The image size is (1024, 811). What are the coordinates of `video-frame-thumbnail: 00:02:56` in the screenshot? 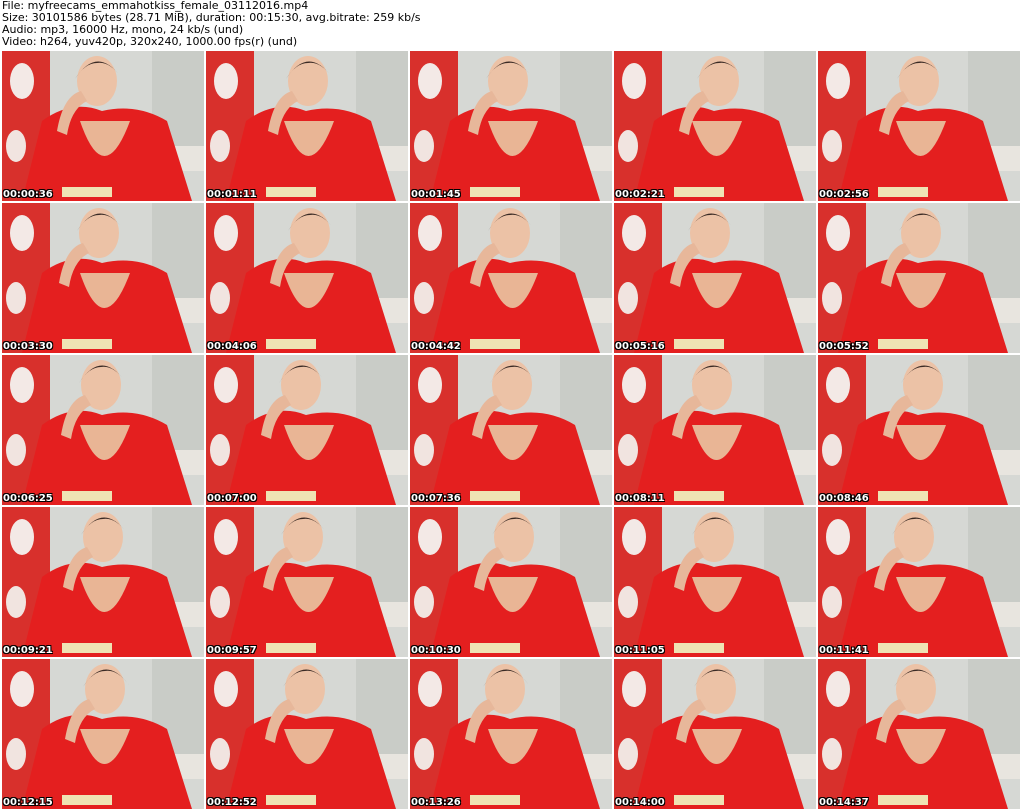 It's located at (919, 126).